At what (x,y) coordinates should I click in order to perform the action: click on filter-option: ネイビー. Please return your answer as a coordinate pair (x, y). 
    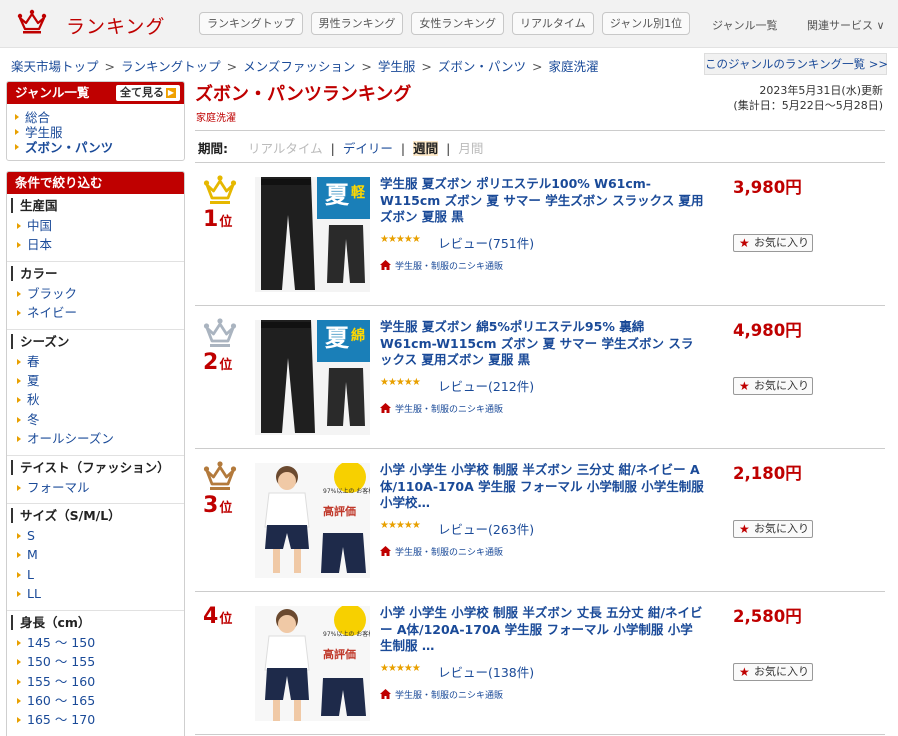
    Looking at the image, I should click on (95, 312).